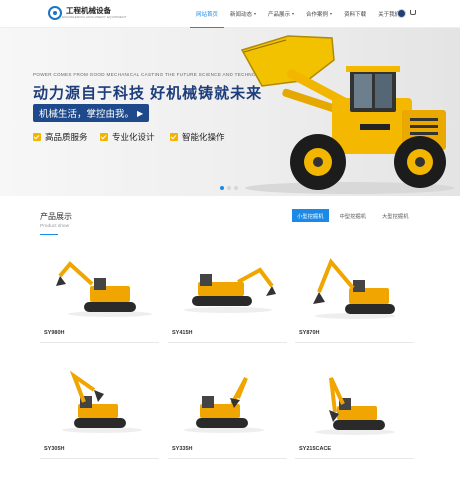  Describe the element at coordinates (413, 12) in the screenshot. I see `cart-icon` at that location.